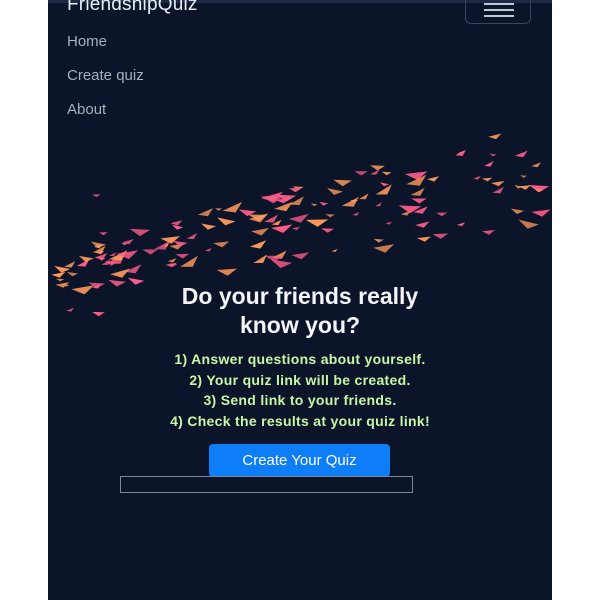  I want to click on instruction-step-1: 1) Answer questions about yourself., so click(300, 359).